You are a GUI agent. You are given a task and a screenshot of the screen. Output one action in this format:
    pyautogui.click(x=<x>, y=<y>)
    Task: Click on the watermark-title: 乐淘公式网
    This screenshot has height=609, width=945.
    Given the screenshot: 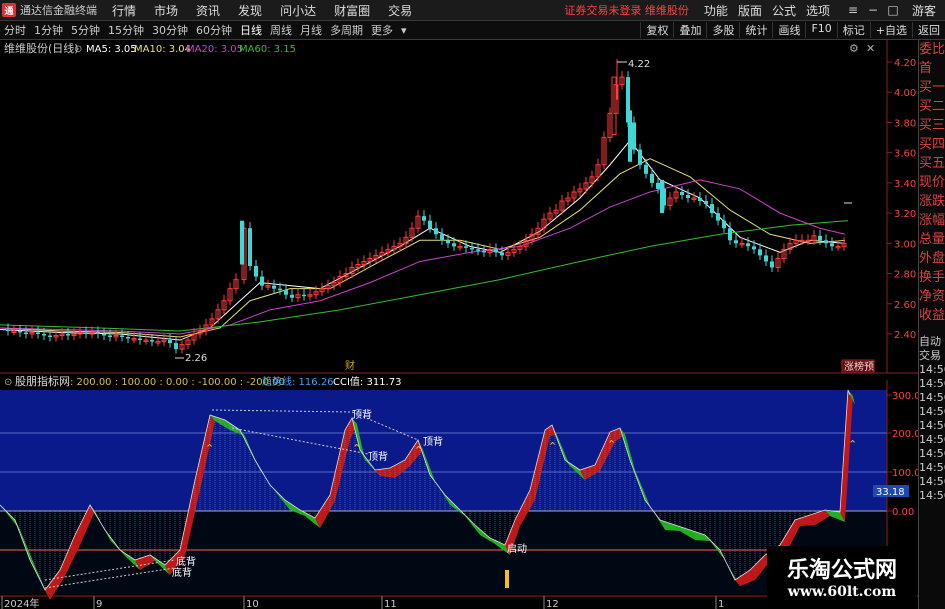 What is the action you would take?
    pyautogui.click(x=841, y=570)
    